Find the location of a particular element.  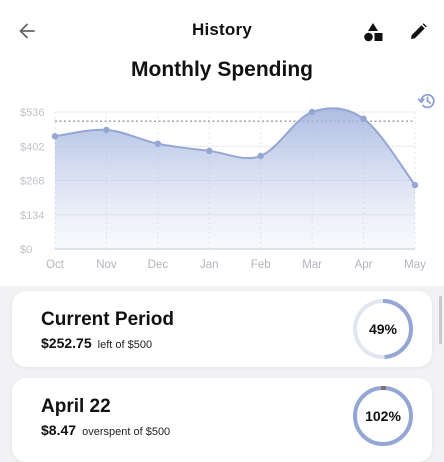

card-summary: $252.75 left of $500 is located at coordinates (96, 343).